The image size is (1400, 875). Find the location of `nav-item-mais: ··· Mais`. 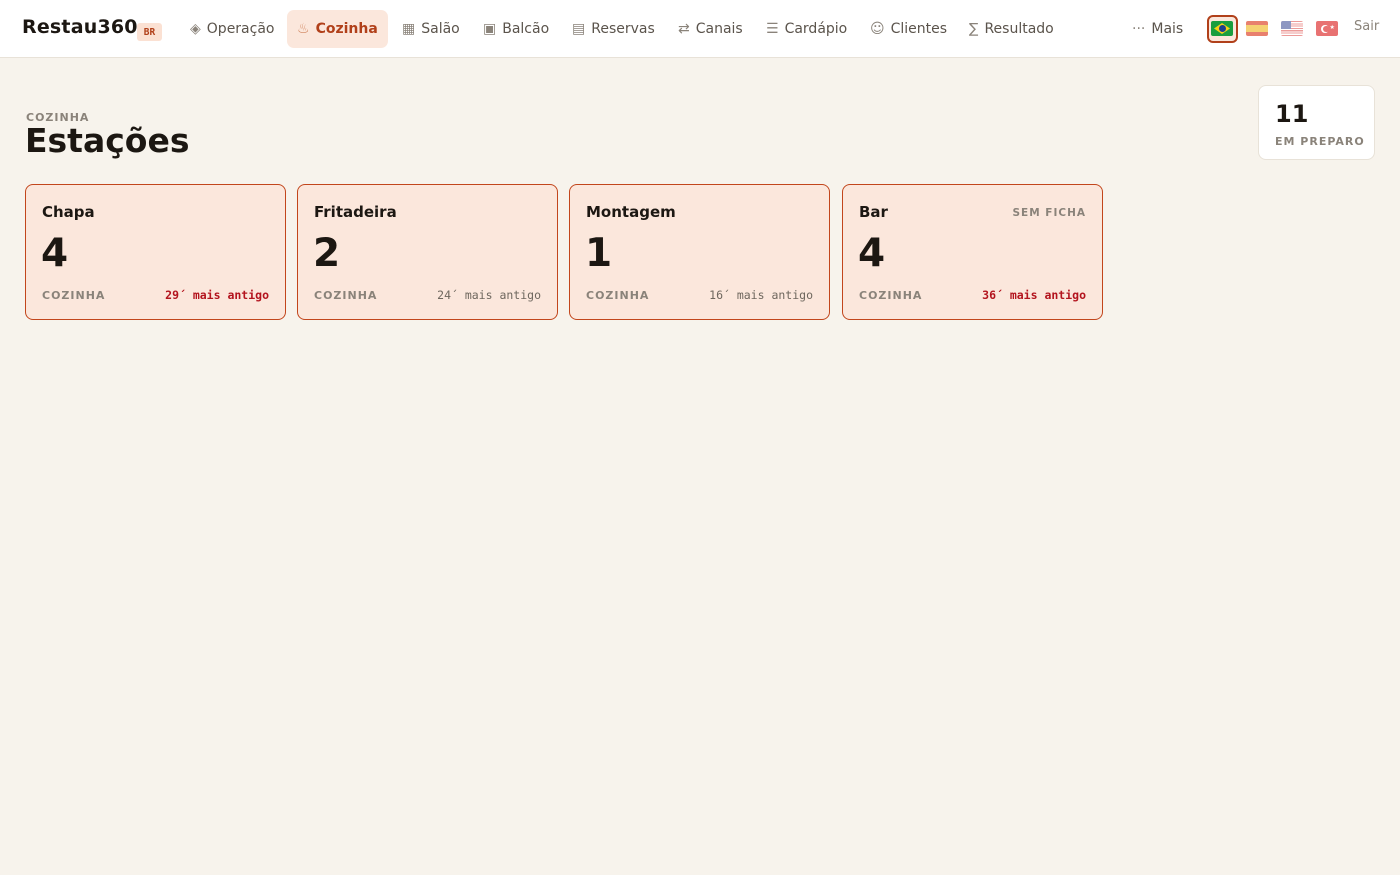

nav-item-mais: ··· Mais is located at coordinates (1157, 29).